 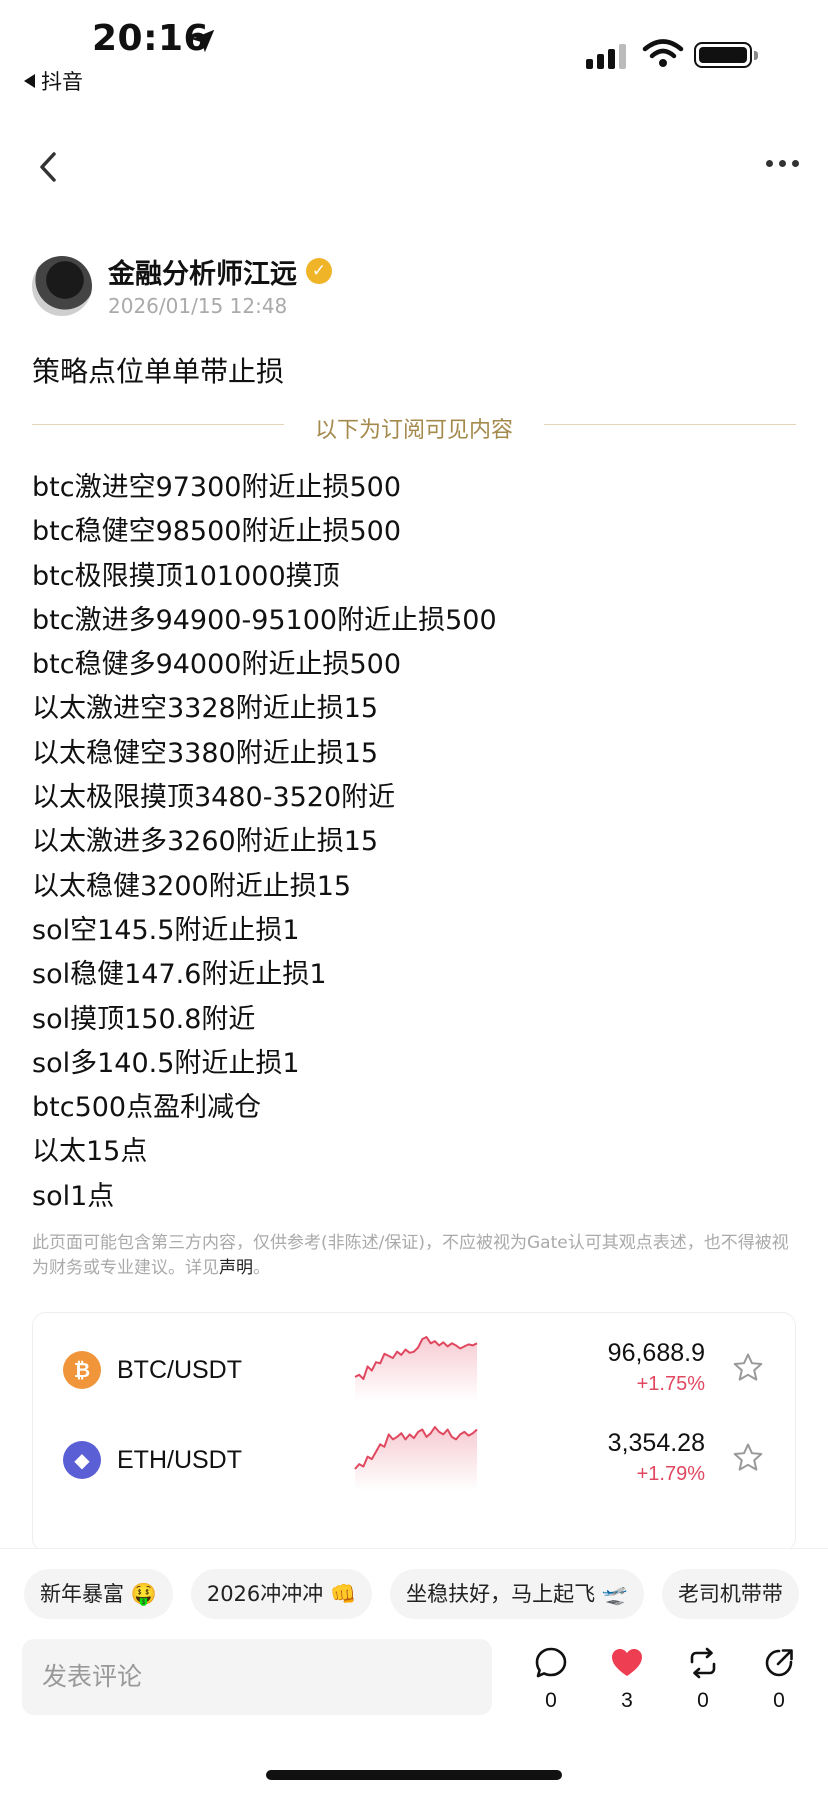 I want to click on quick-reply-chip: 2026冲冲冲 👊, so click(x=281, y=1594).